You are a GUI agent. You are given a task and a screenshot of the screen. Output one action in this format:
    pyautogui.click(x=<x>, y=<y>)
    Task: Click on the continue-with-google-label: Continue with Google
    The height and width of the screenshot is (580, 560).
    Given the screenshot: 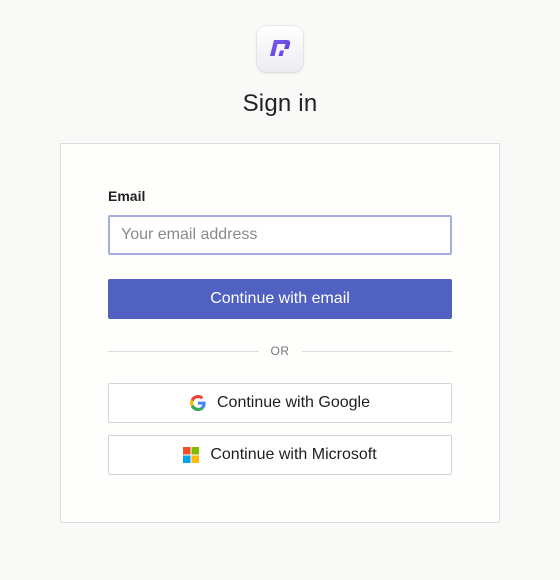 What is the action you would take?
    pyautogui.click(x=293, y=402)
    